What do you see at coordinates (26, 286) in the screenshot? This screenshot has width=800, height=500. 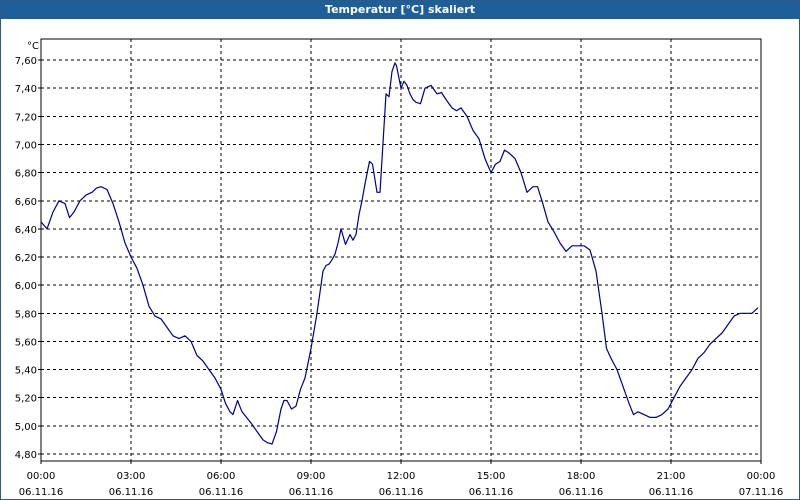 I see `y-tick-label: 6,00` at bounding box center [26, 286].